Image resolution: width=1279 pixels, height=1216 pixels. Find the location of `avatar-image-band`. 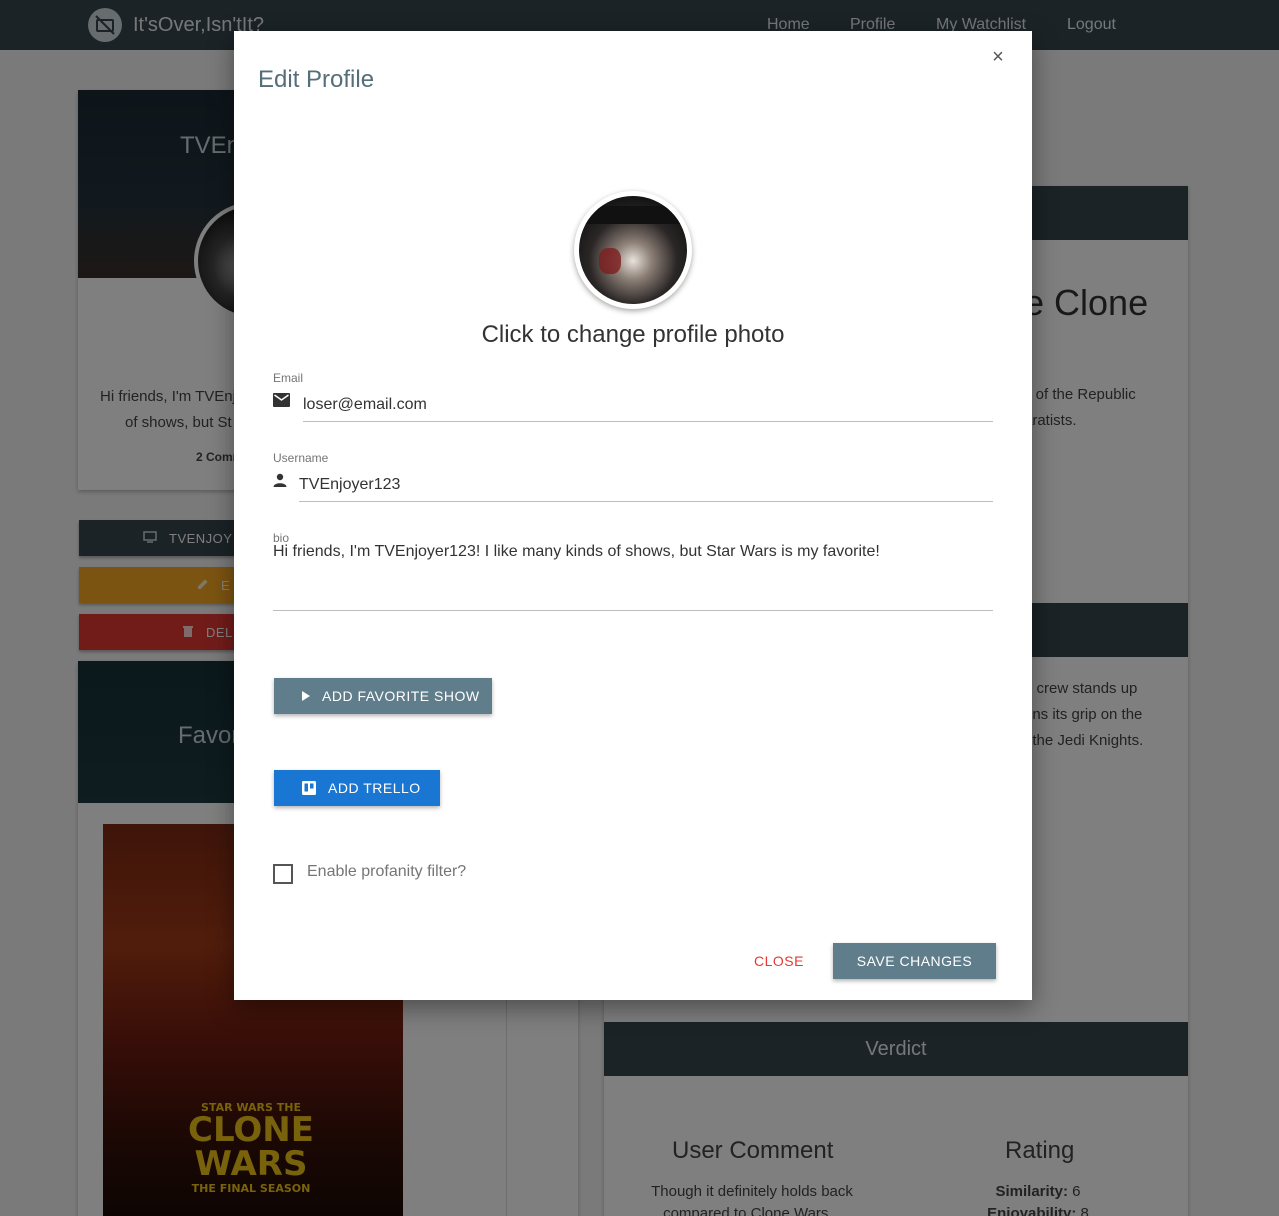

avatar-image-band is located at coordinates (633, 215).